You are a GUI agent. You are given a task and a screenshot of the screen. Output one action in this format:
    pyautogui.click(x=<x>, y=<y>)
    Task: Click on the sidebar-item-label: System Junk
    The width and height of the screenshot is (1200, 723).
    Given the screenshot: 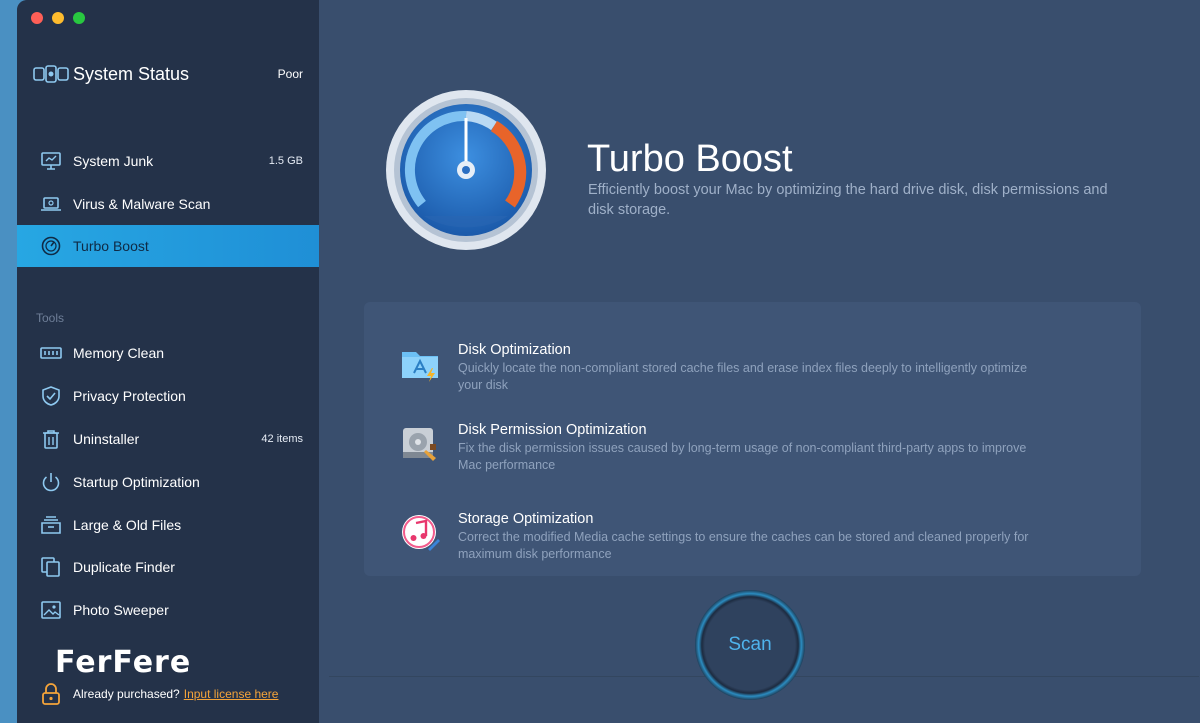 What is the action you would take?
    pyautogui.click(x=113, y=161)
    